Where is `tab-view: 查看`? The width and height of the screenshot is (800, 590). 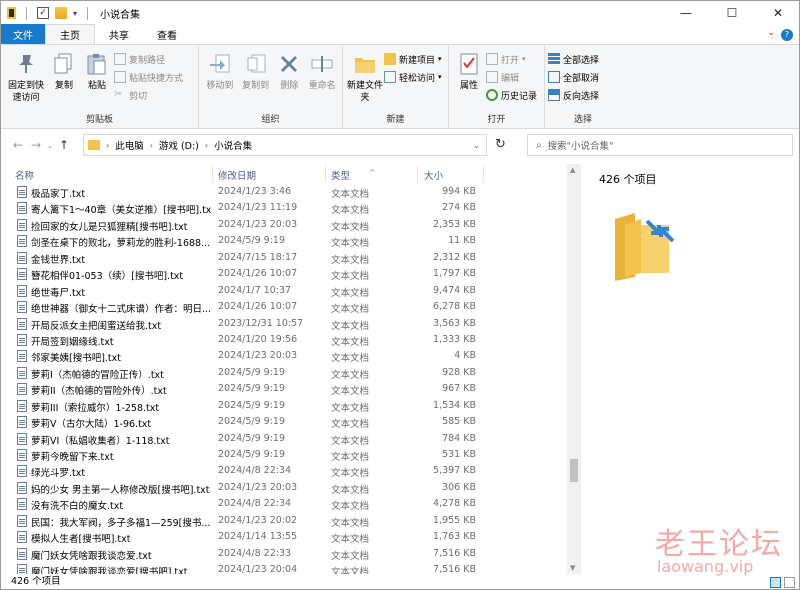
tab-view: 查看 is located at coordinates (167, 34).